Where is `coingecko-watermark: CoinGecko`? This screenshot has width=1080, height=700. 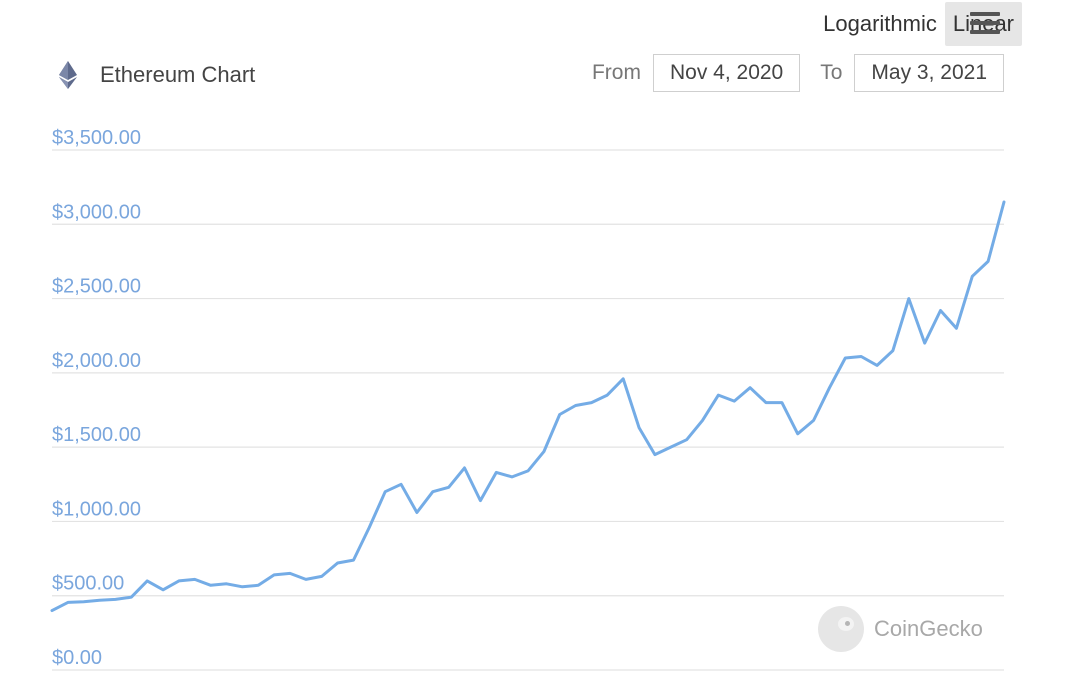
coingecko-watermark: CoinGecko is located at coordinates (900, 629).